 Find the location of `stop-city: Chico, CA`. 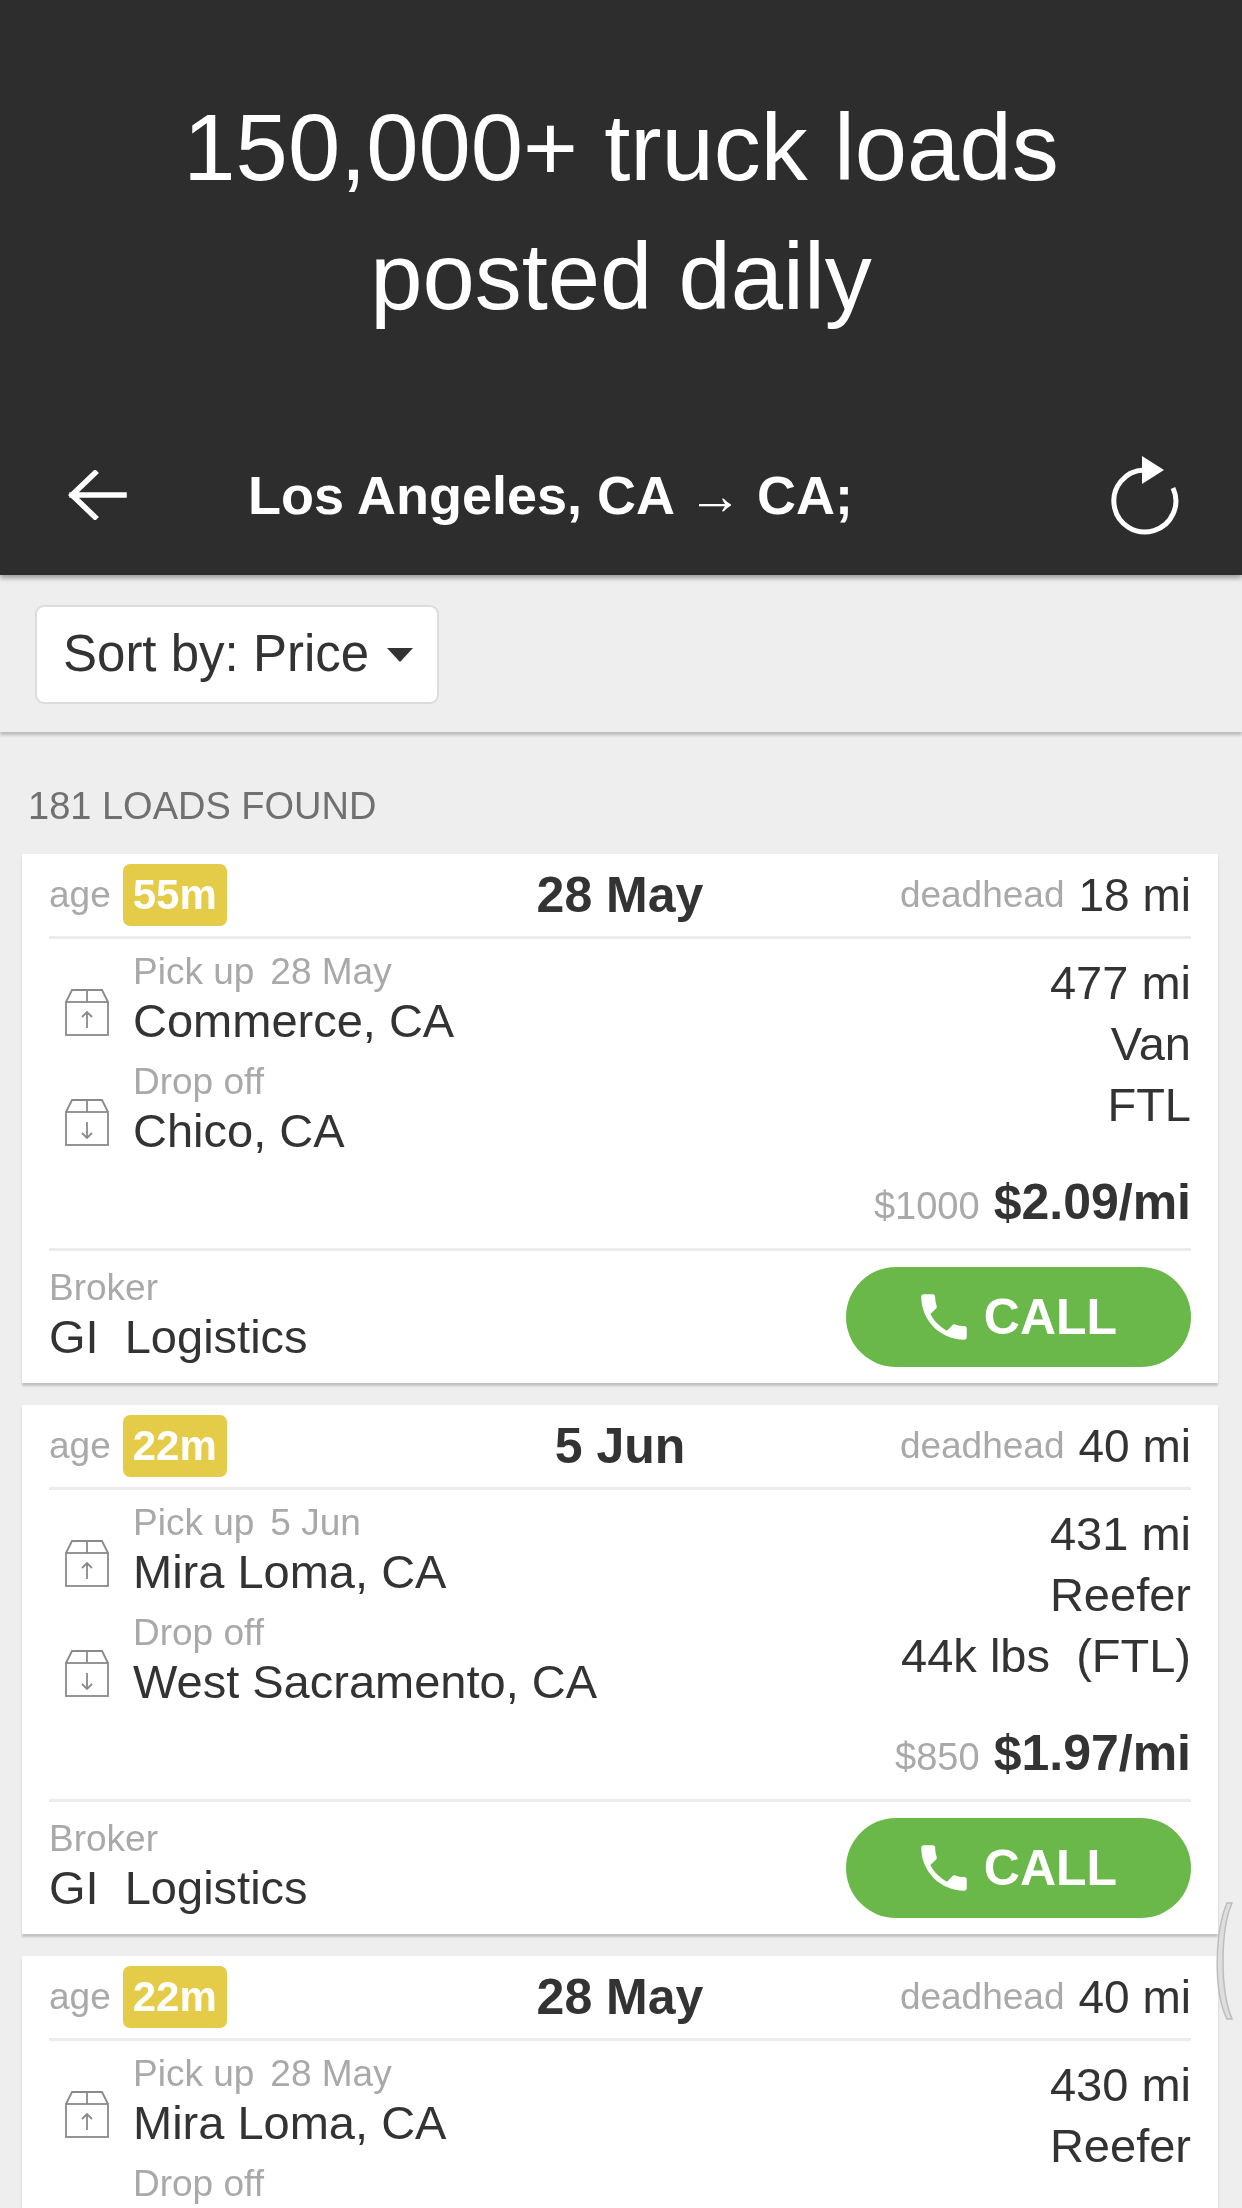

stop-city: Chico, CA is located at coordinates (239, 1131).